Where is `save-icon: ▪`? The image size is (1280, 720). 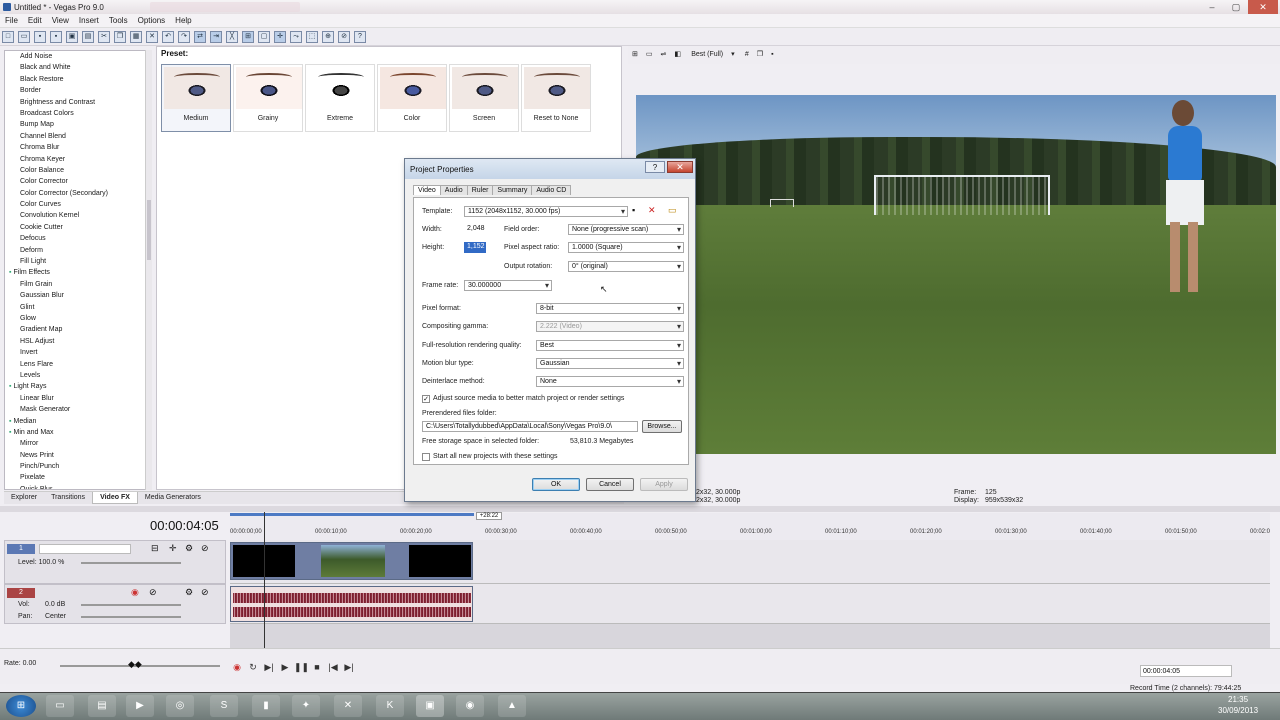
save-icon: ▪ is located at coordinates (40, 37).